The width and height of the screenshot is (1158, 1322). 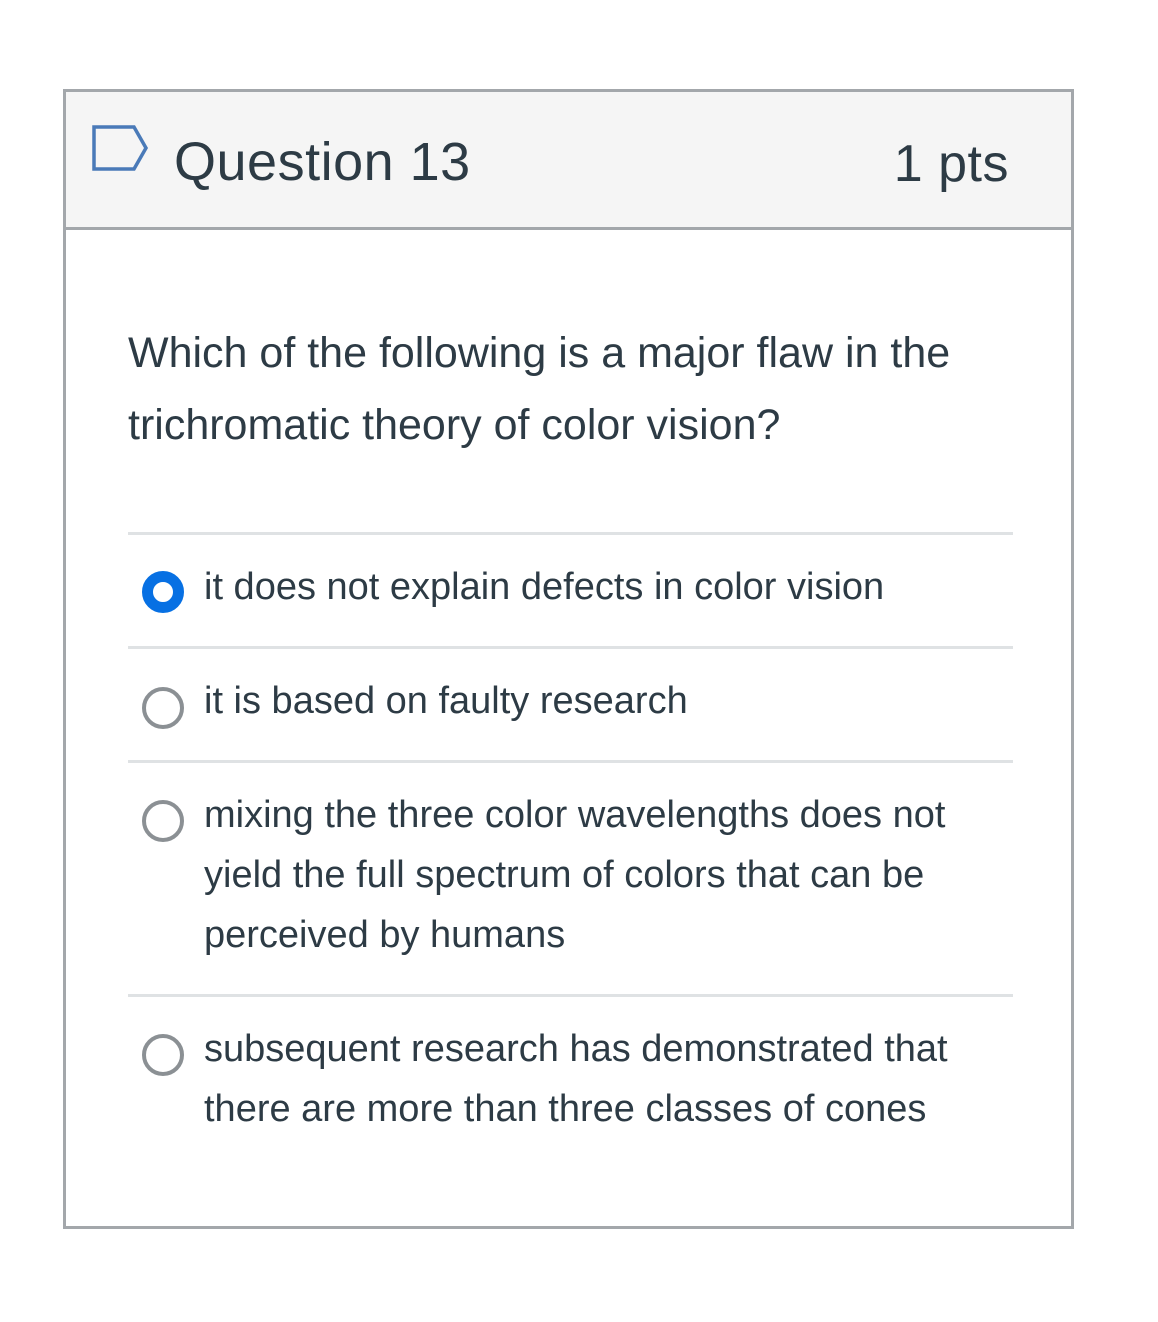 I want to click on answer-option-2: it is based on faulty research, so click(x=570, y=703).